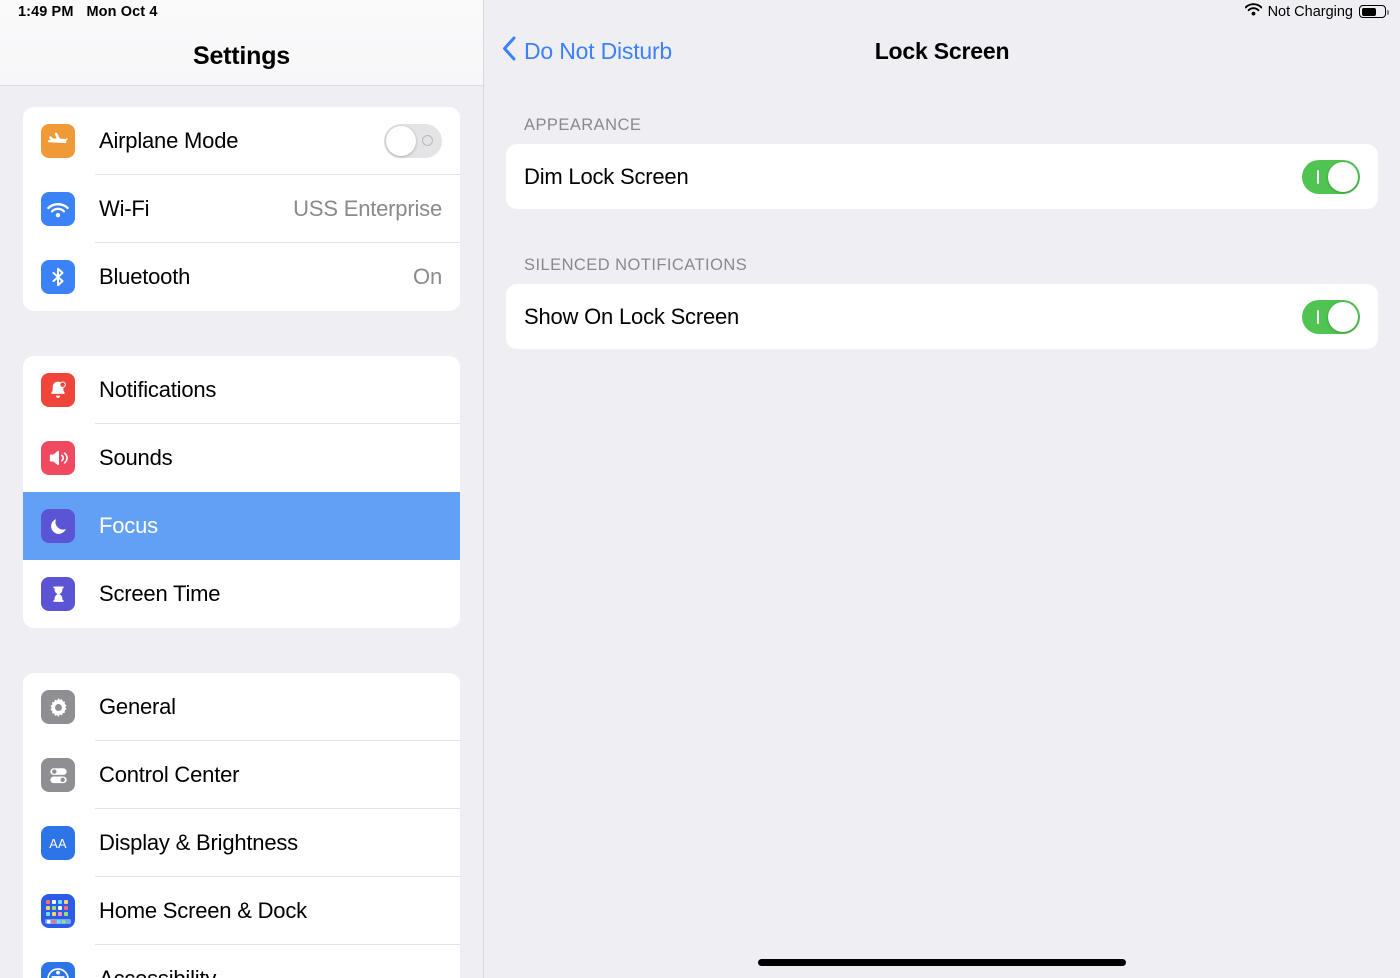 The width and height of the screenshot is (1400, 978). I want to click on bell-icon, so click(58, 390).